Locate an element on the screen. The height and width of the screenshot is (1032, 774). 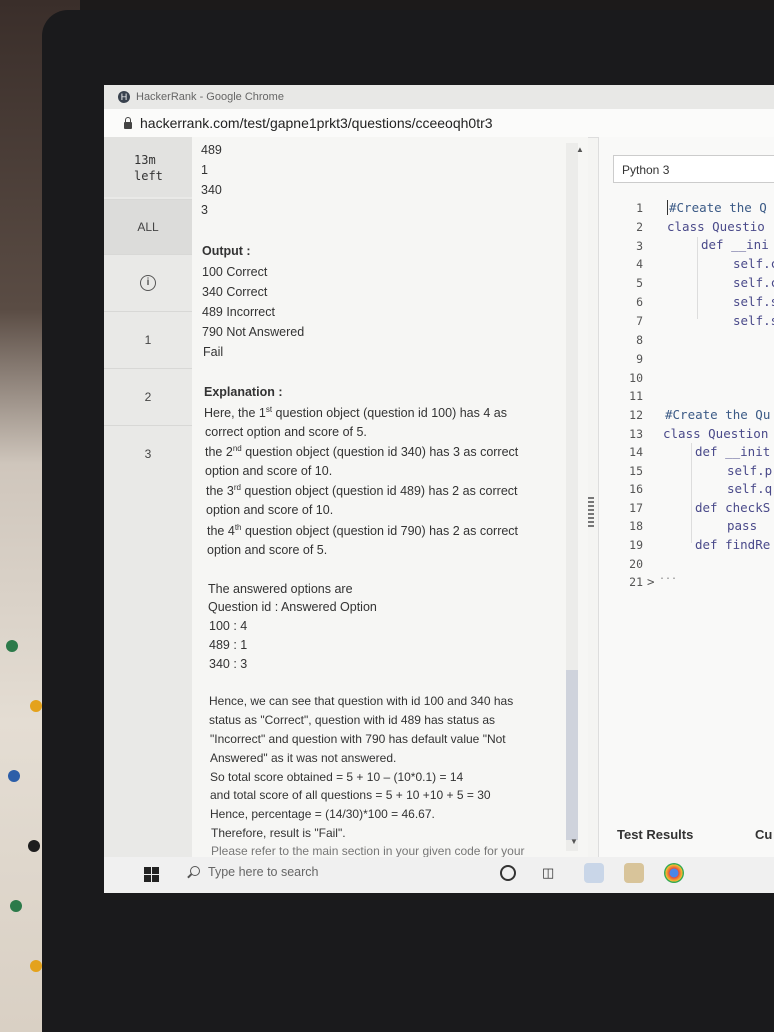
summary-line: Therefore, result is "Fail". is located at coordinates (278, 833).